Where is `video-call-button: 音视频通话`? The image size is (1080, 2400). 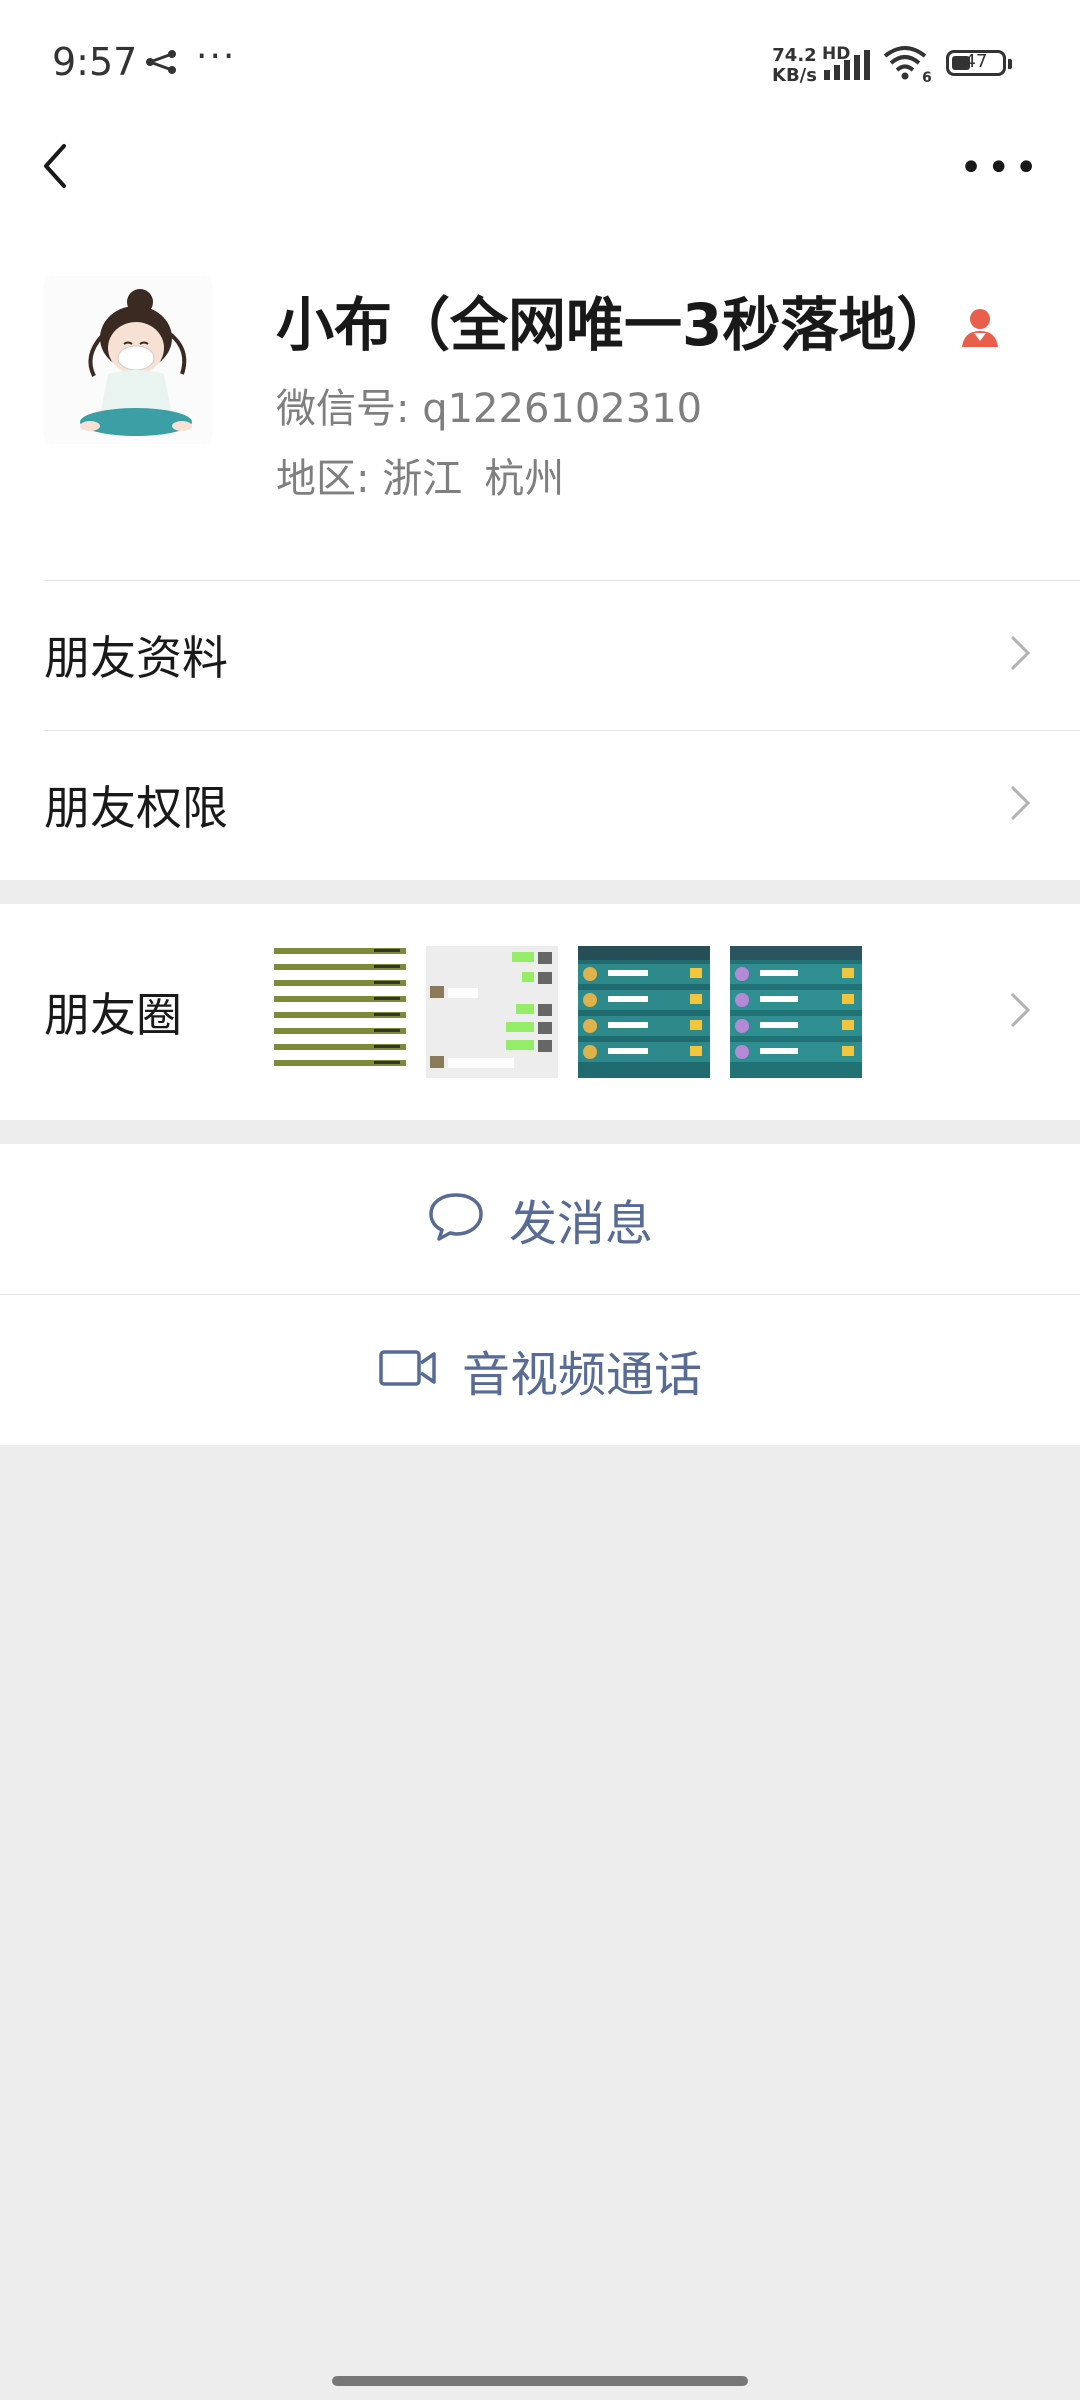
video-call-button: 音视频通话 is located at coordinates (540, 1370).